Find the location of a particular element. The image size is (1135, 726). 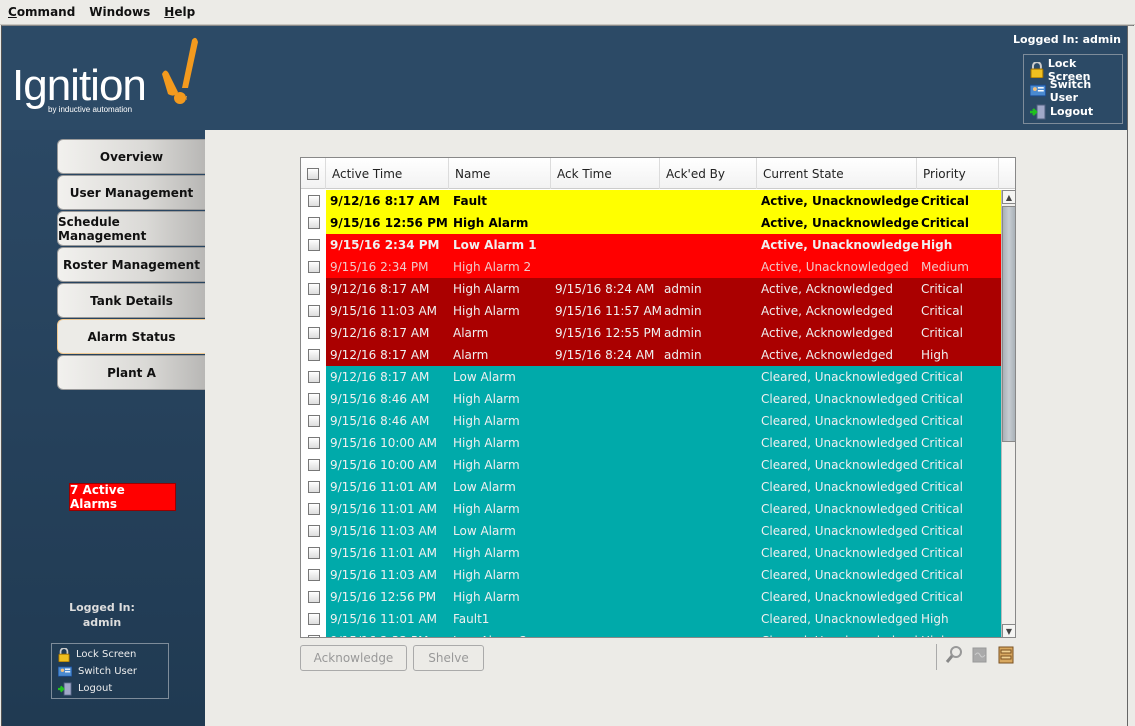

header-logout-button: Logout is located at coordinates (1076, 111).